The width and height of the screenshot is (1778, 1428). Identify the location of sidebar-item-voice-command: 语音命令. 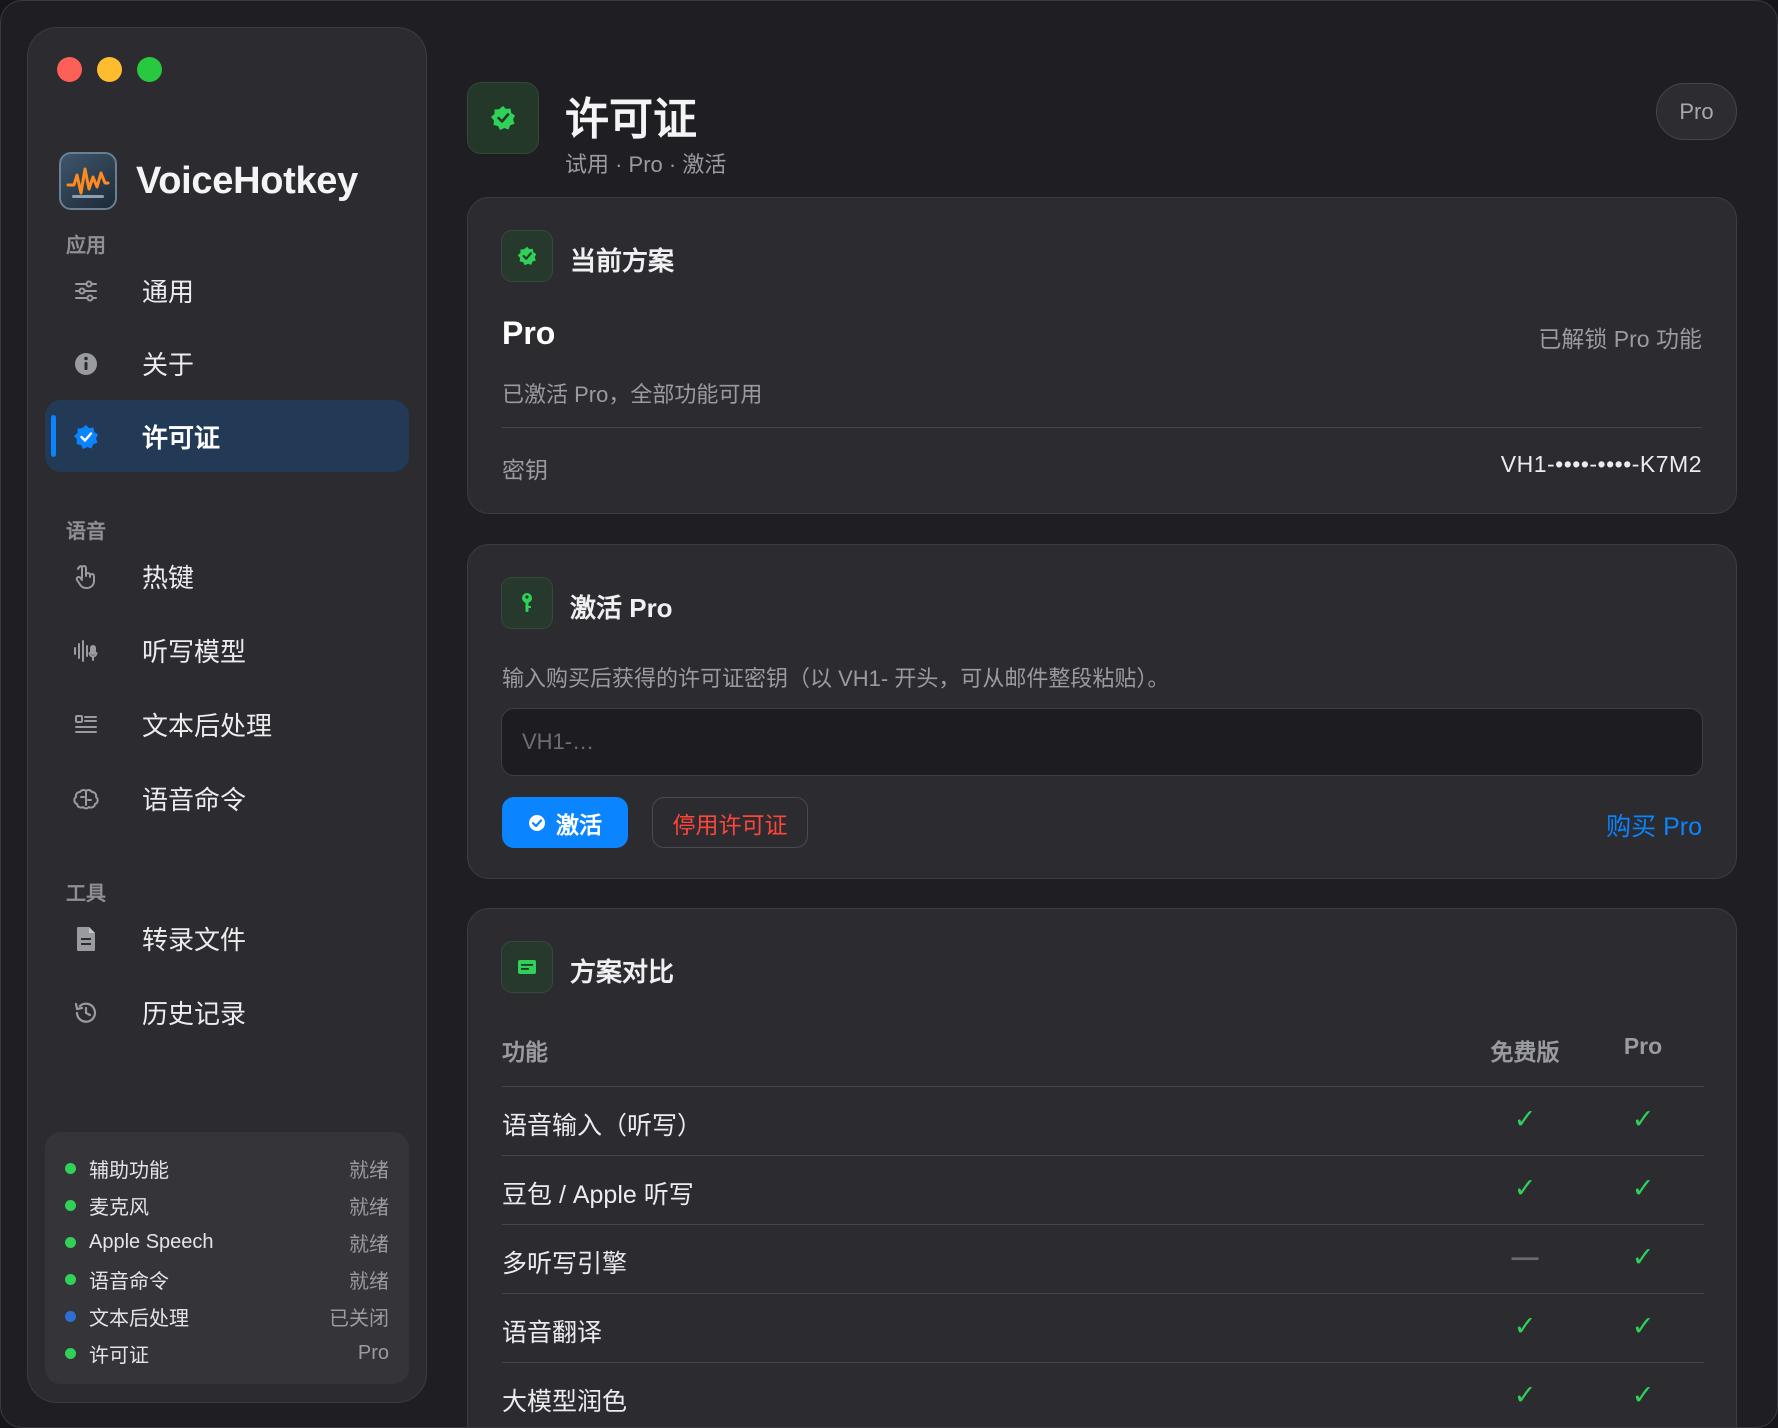
(227, 798).